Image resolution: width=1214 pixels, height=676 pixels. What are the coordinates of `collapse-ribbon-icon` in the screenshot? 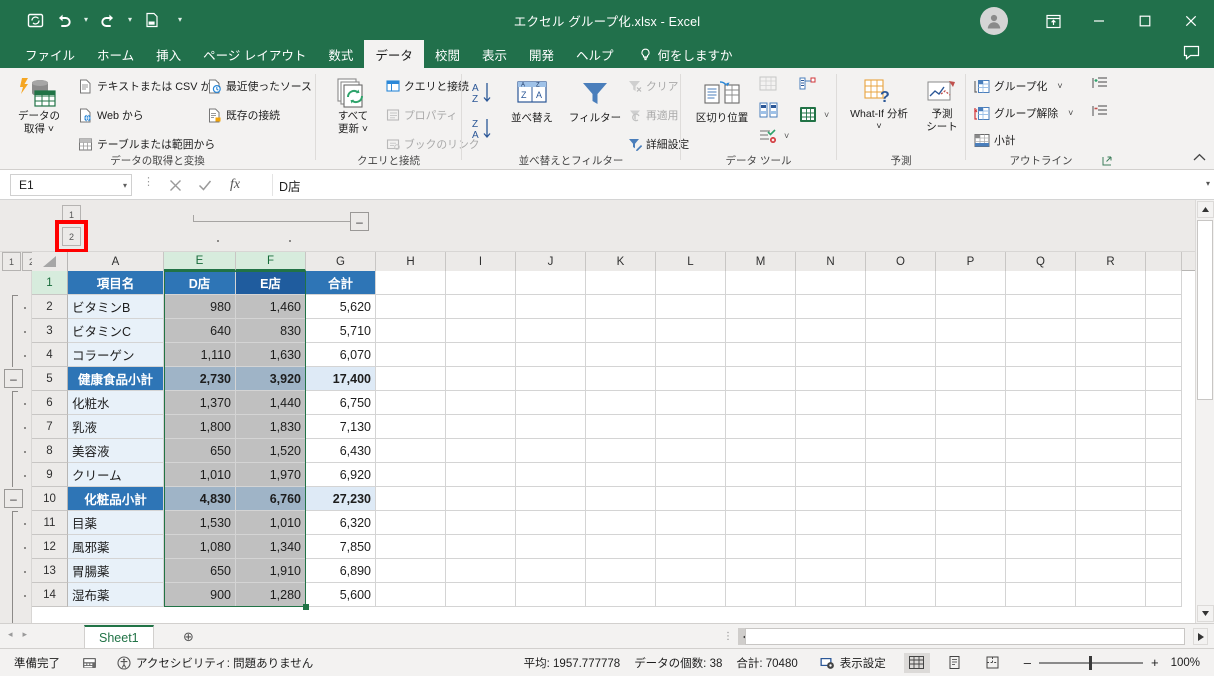 It's located at (1199, 159).